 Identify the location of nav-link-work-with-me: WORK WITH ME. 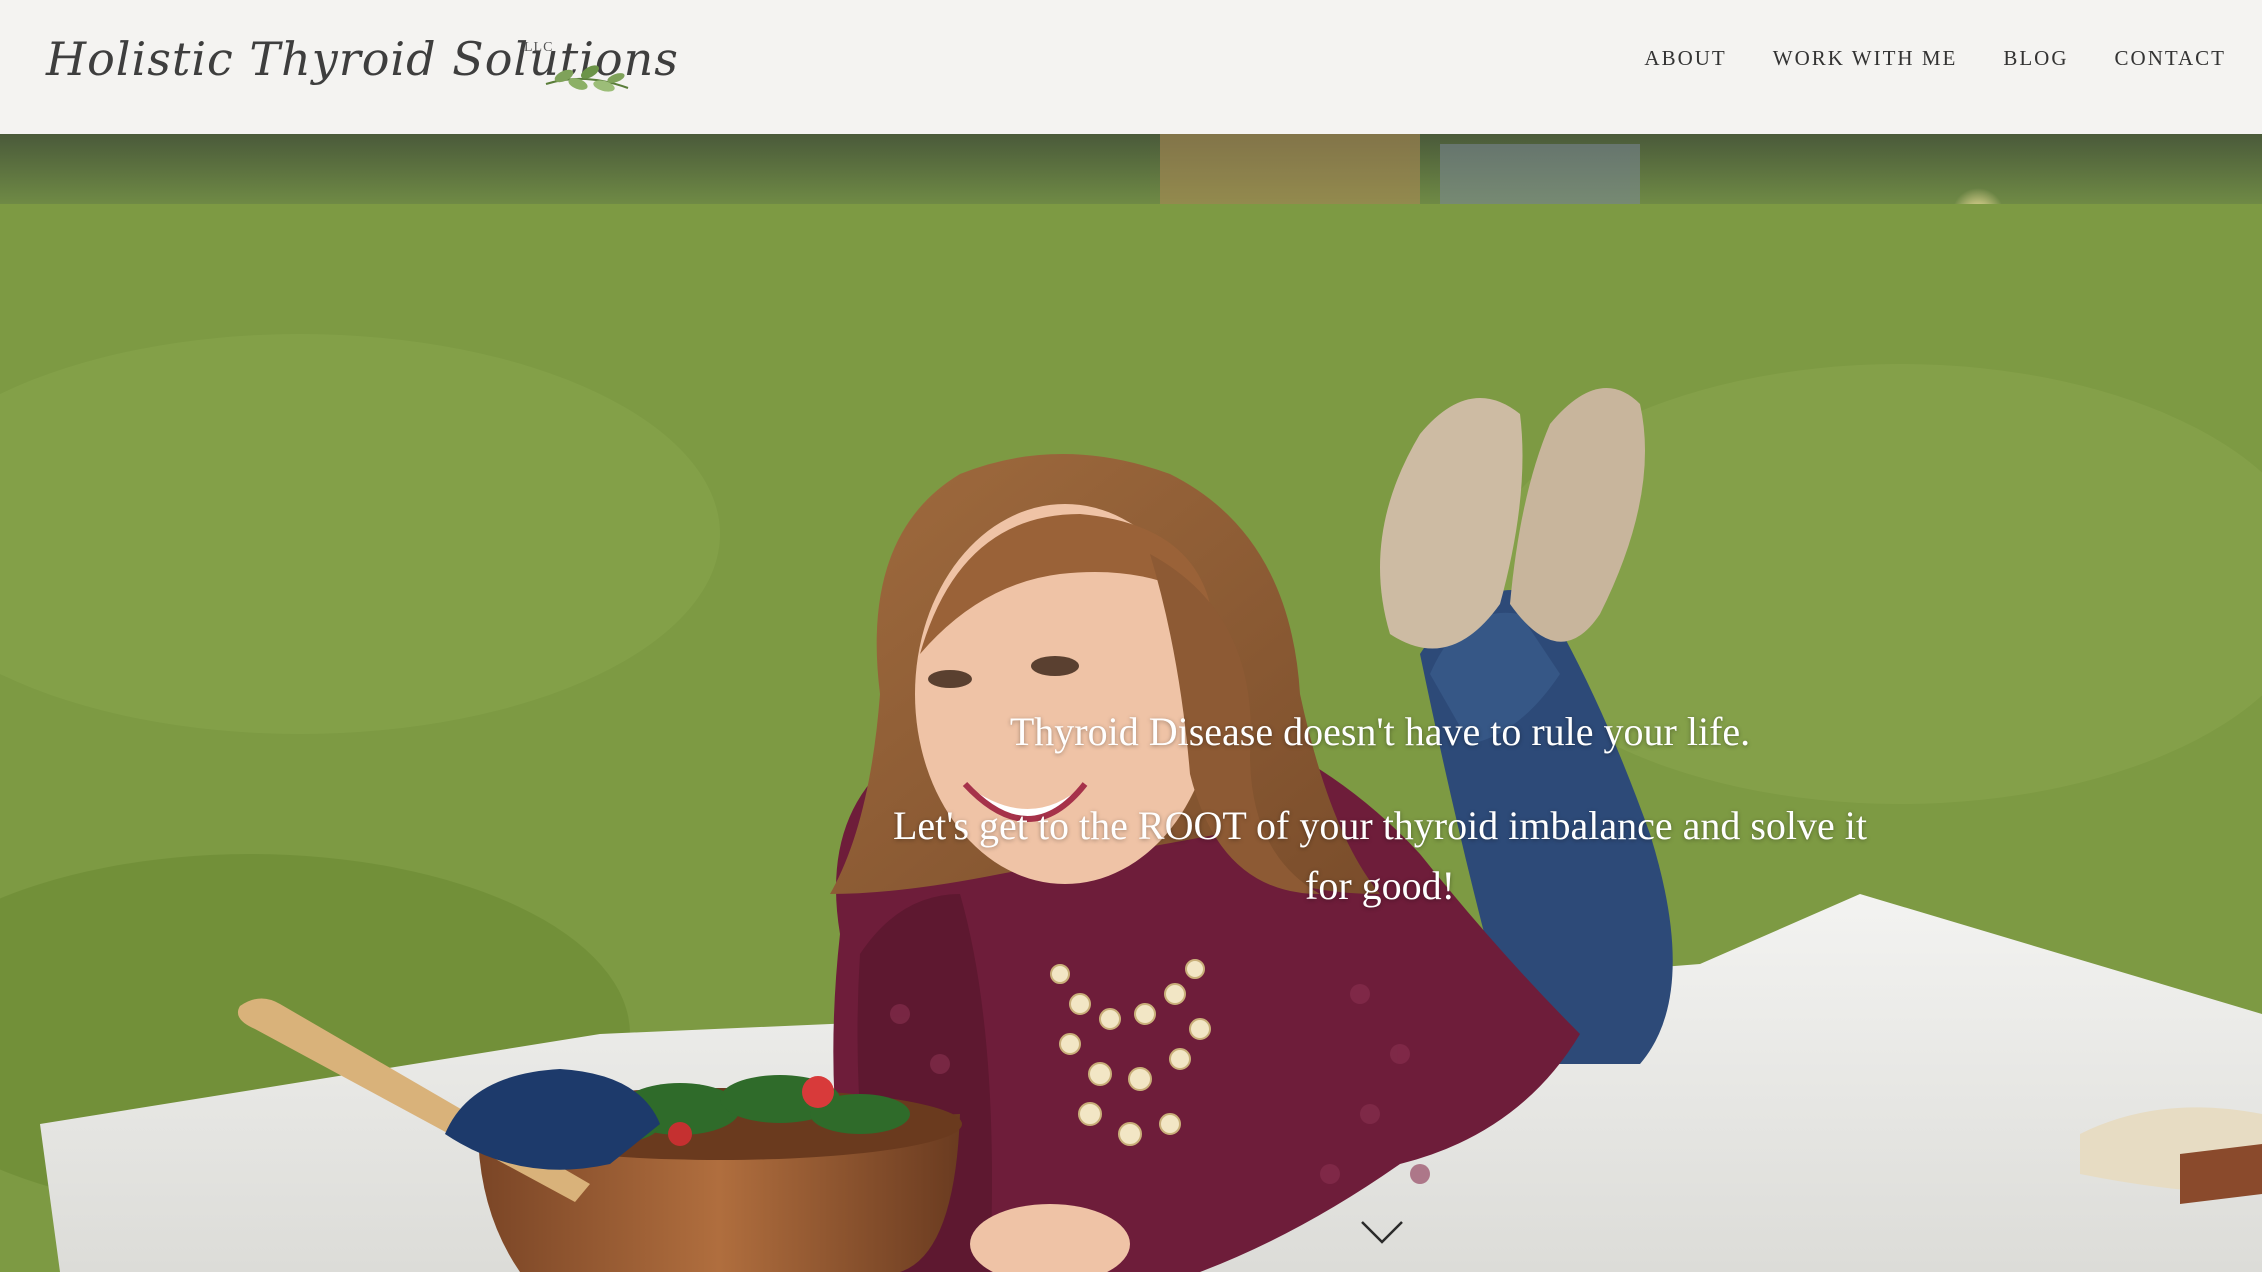
(1865, 58).